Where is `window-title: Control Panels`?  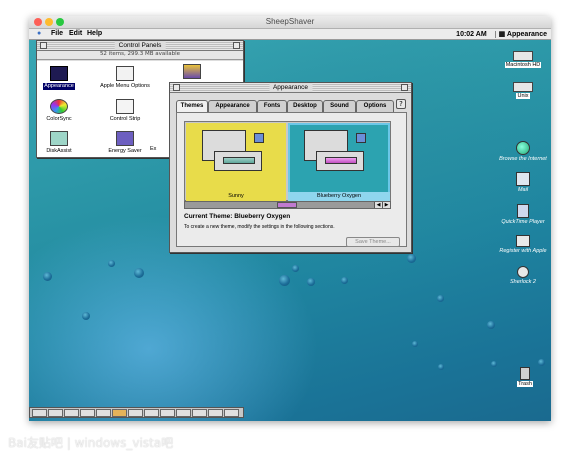 window-title: Control Panels is located at coordinates (140, 45).